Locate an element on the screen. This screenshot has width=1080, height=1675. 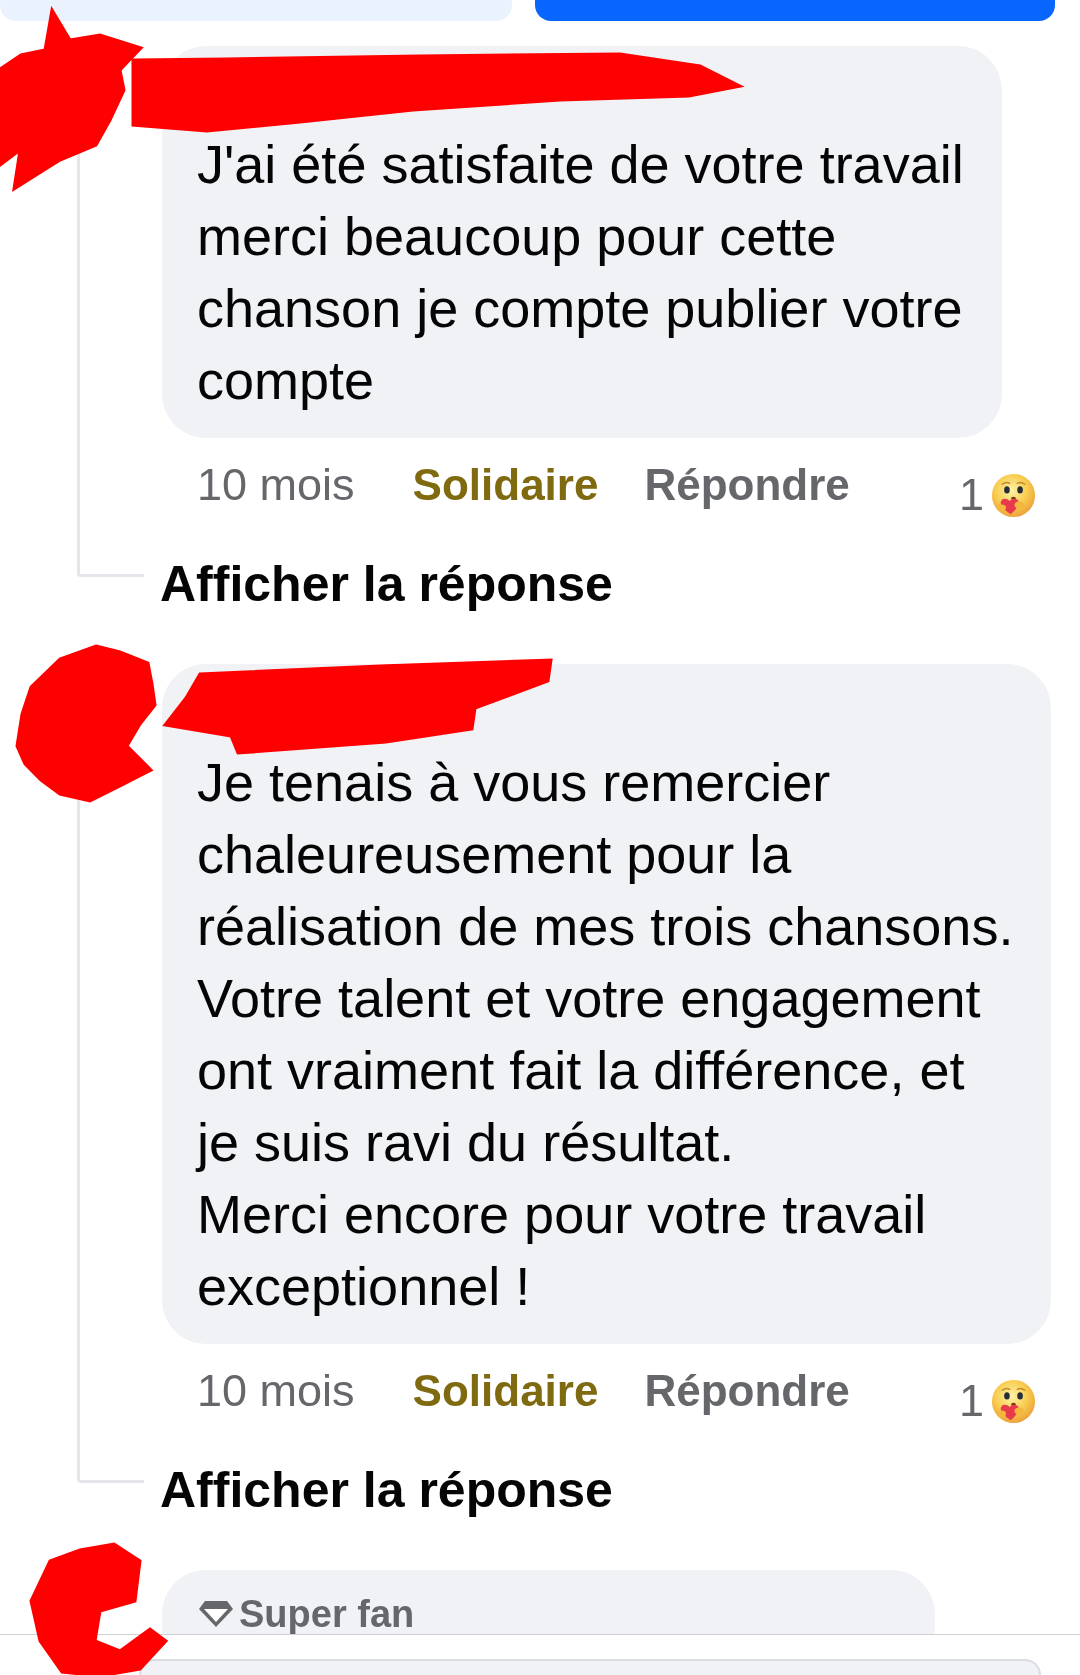
comment-text: J'ai été satisfaite de votre travail merci beaucoup pour cette chanson je compte publier votre compte is located at coordinates (580, 272).